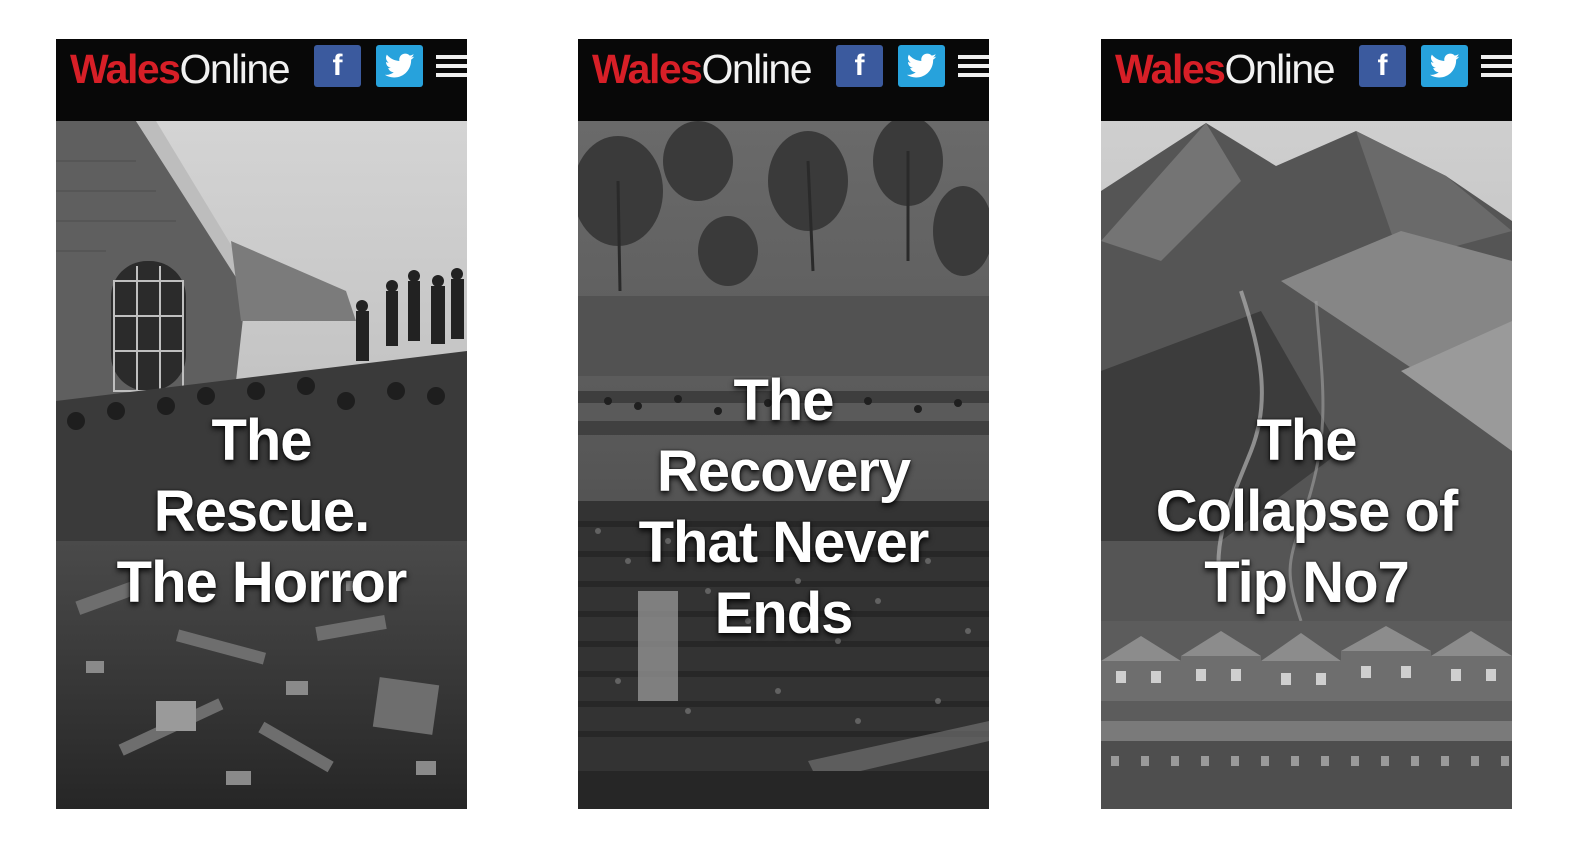 This screenshot has height=864, width=1595. I want to click on story-headline: The Rescue. The Horror, so click(261, 511).